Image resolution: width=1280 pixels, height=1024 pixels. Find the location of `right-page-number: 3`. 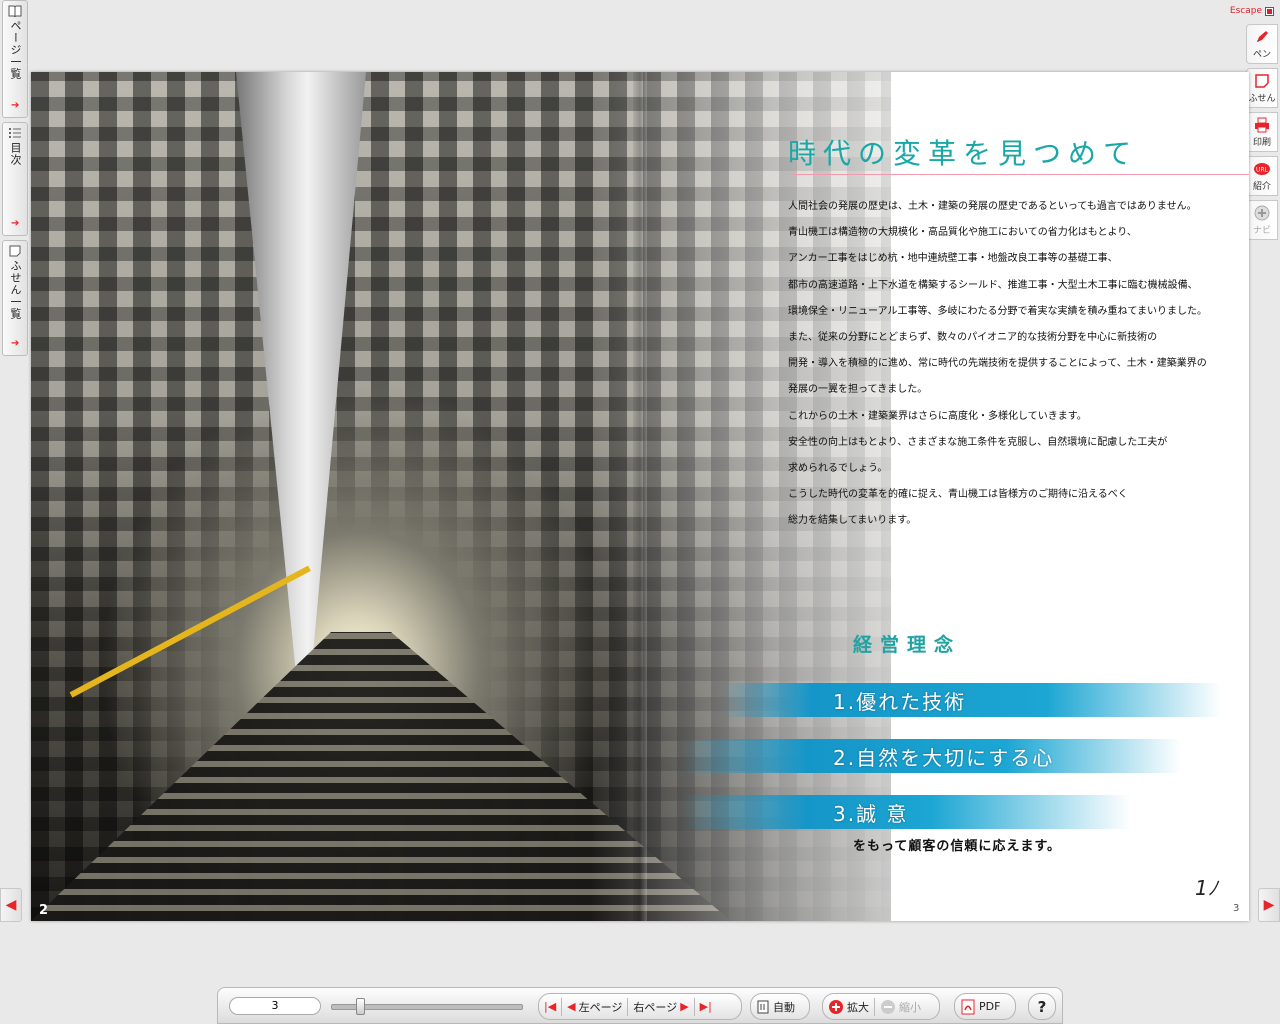

right-page-number: 3 is located at coordinates (1236, 908).